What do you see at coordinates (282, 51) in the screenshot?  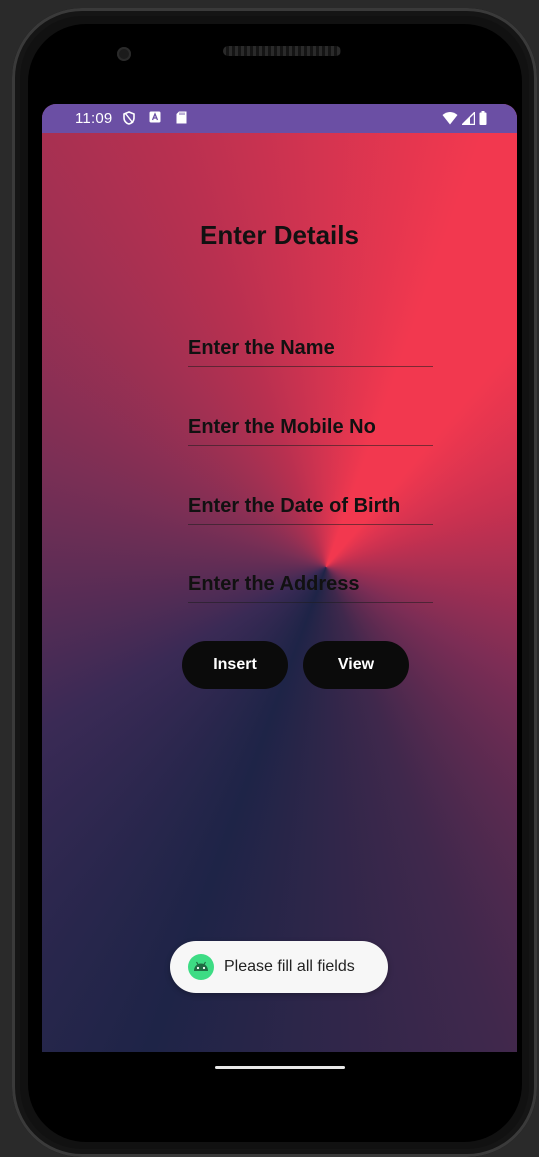 I see `earpiece-speaker` at bounding box center [282, 51].